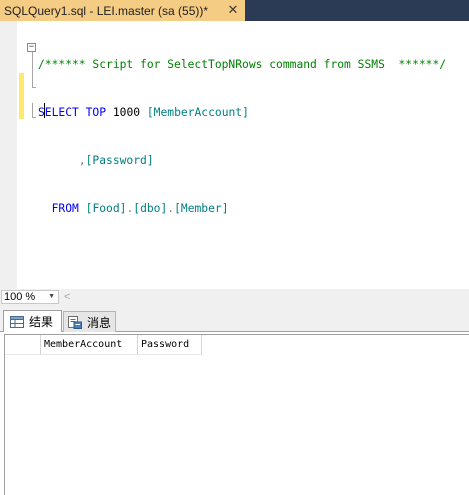  What do you see at coordinates (20, 297) in the screenshot?
I see `zoom-value: 100 %` at bounding box center [20, 297].